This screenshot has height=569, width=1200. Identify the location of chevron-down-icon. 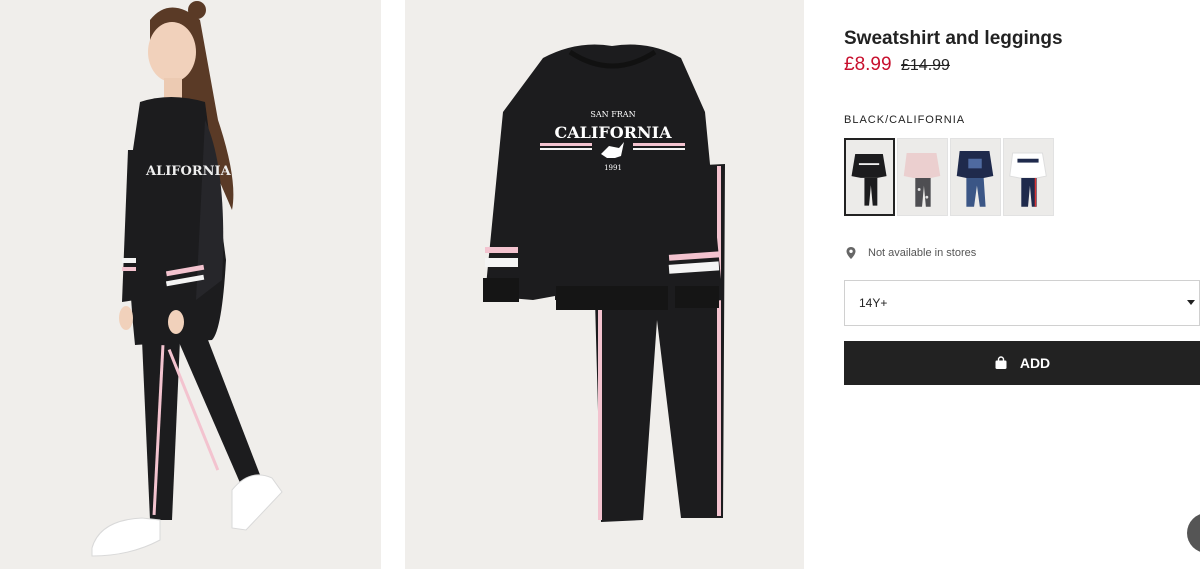
(1191, 302).